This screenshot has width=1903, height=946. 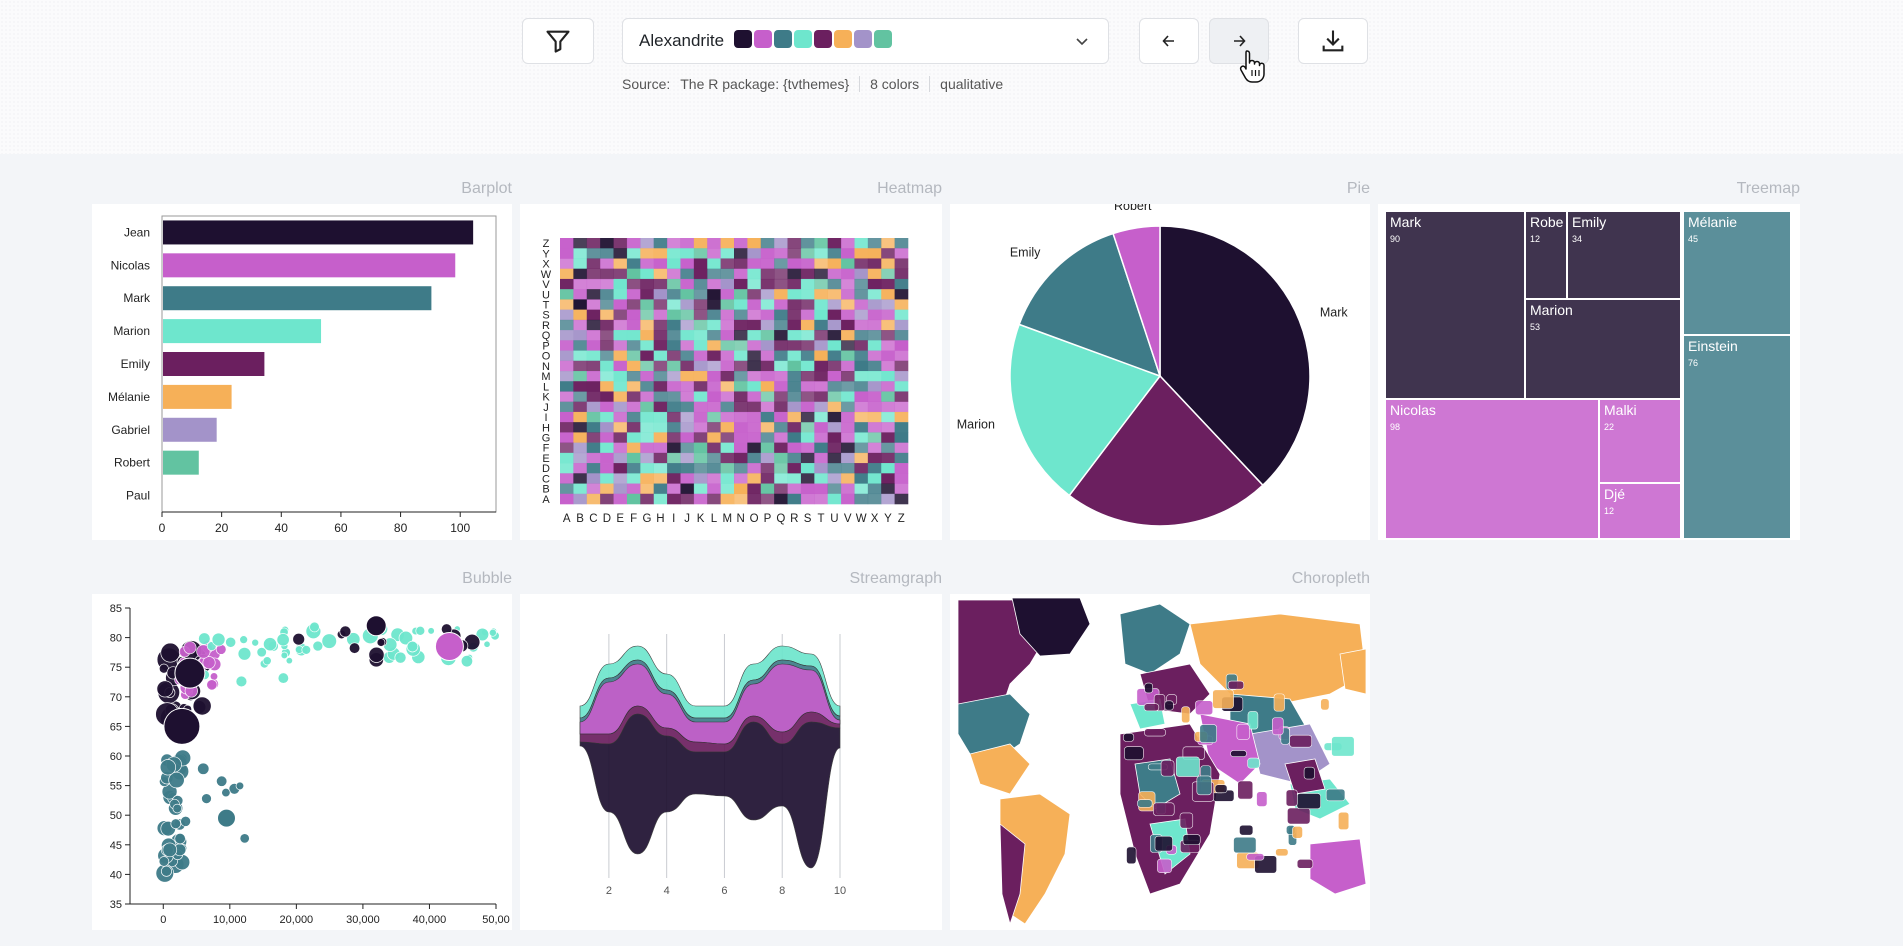 I want to click on palette-select: Alexandrite, so click(x=865, y=41).